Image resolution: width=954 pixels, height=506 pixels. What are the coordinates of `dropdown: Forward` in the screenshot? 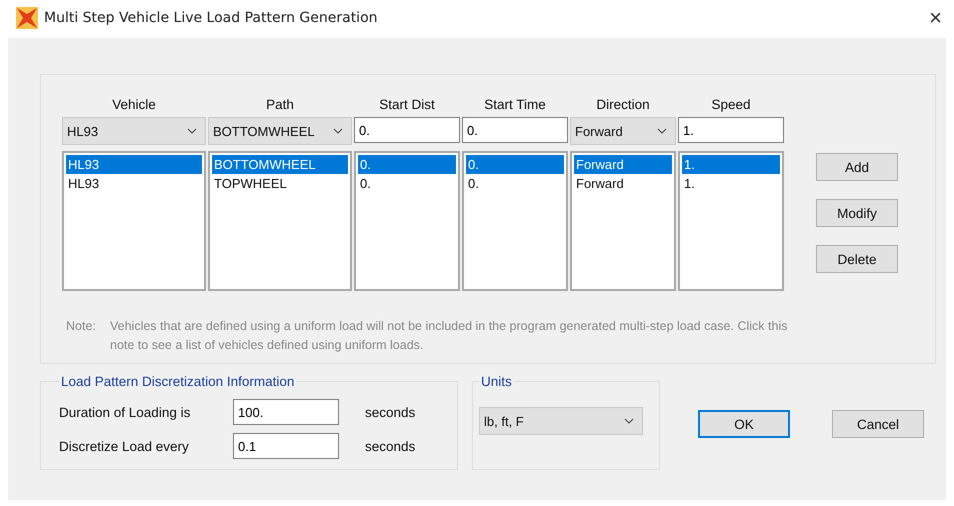 It's located at (623, 131).